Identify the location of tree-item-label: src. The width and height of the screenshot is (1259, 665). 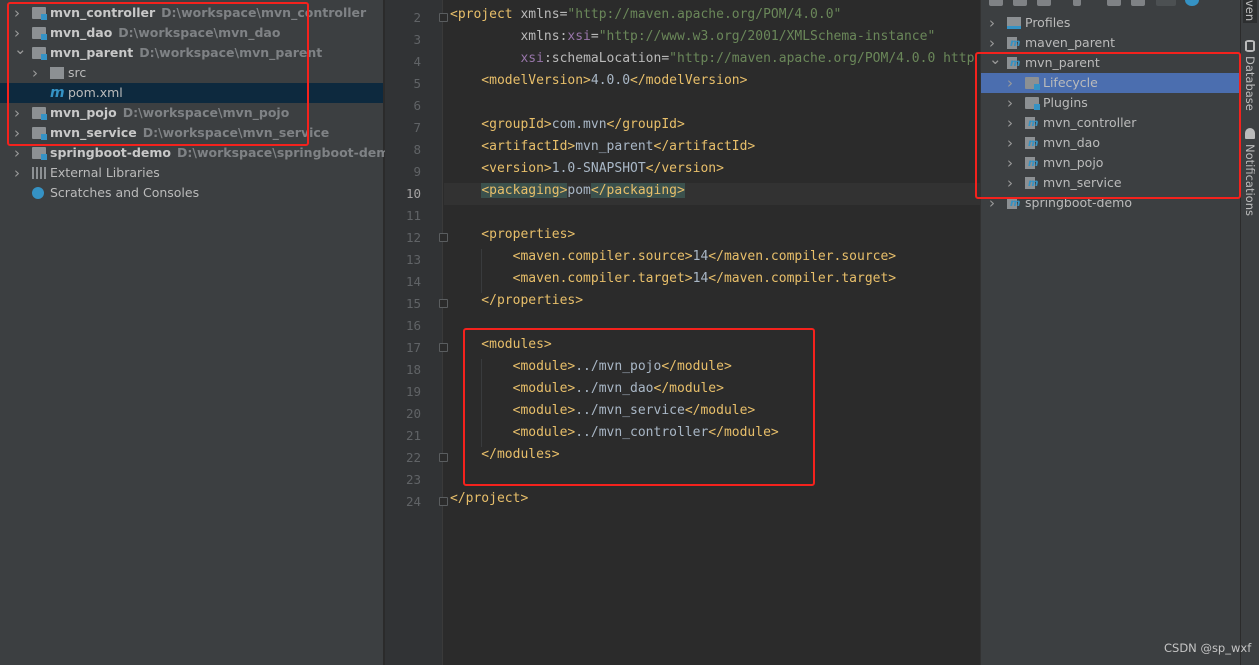
(77, 72).